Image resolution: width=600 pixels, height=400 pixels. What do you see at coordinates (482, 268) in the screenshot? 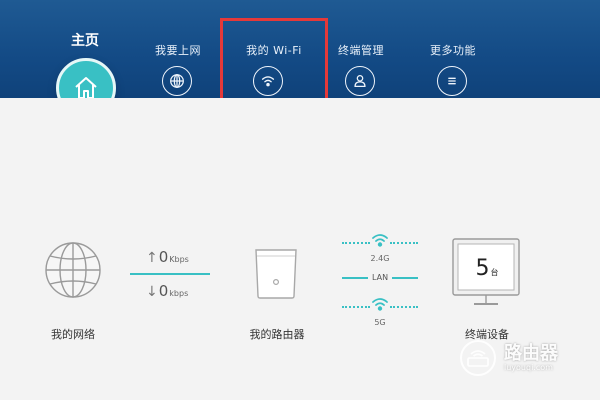
I see `device-count-value: 5` at bounding box center [482, 268].